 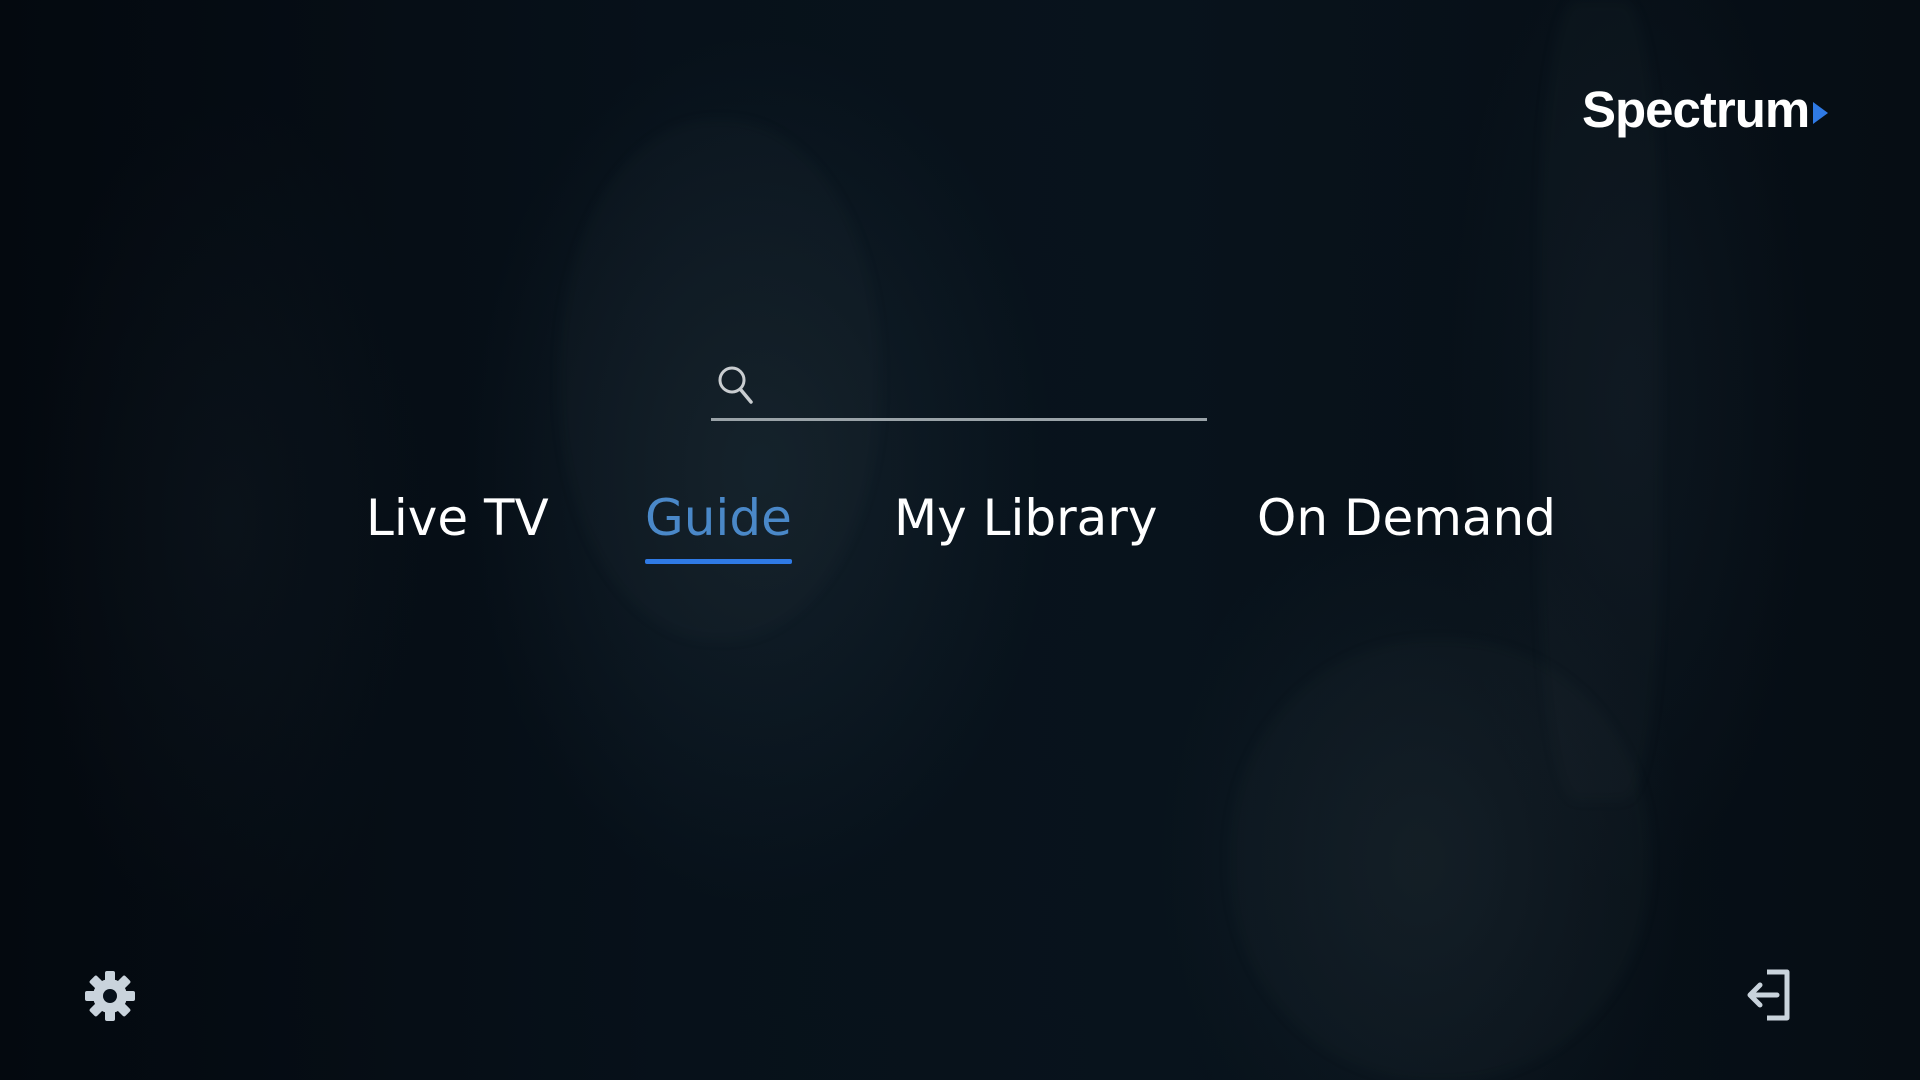 I want to click on search-input, so click(x=981, y=387).